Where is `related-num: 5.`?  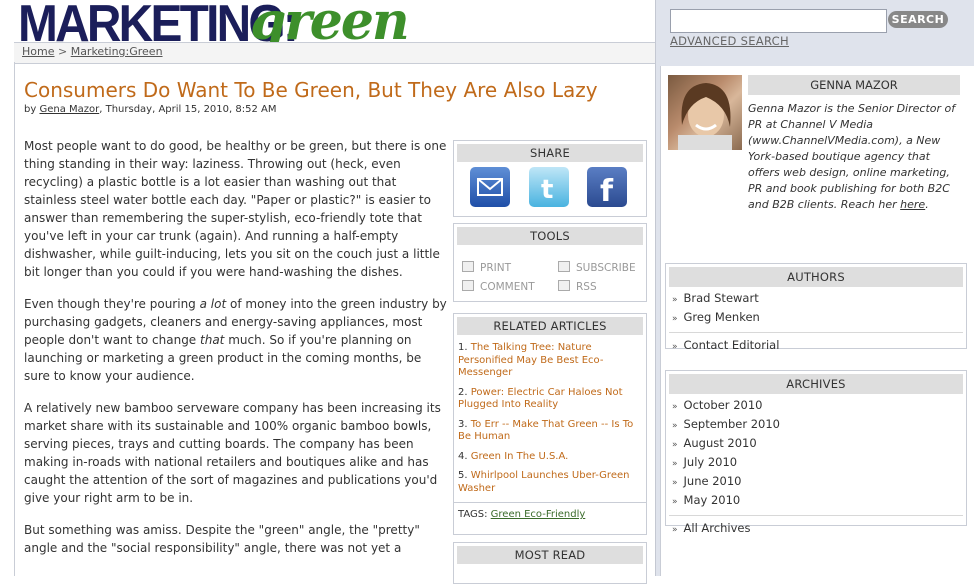
related-num: 5. is located at coordinates (464, 475).